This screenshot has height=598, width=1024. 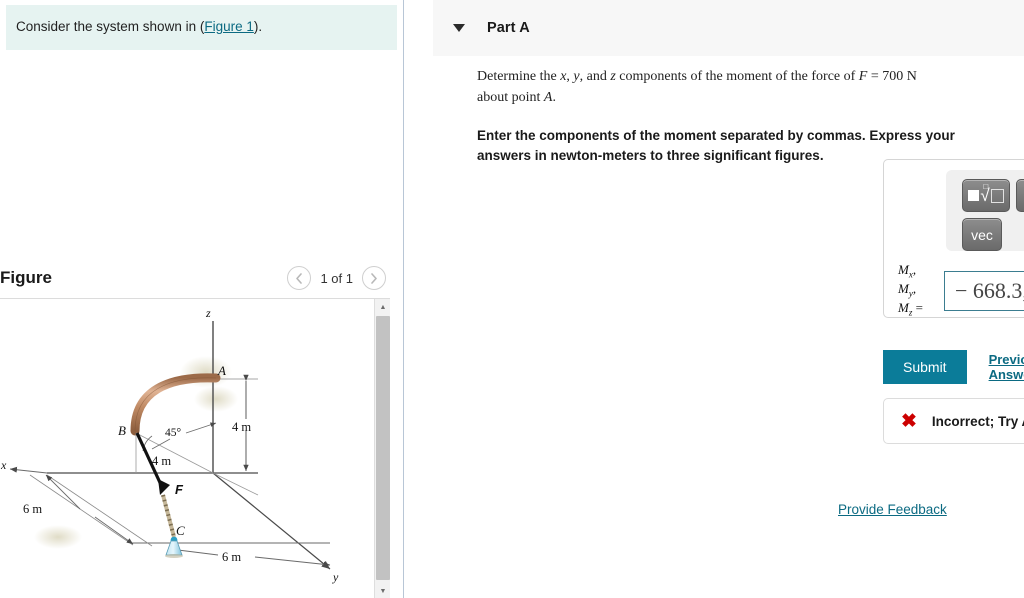 What do you see at coordinates (925, 367) in the screenshot?
I see `submit-button: Submit` at bounding box center [925, 367].